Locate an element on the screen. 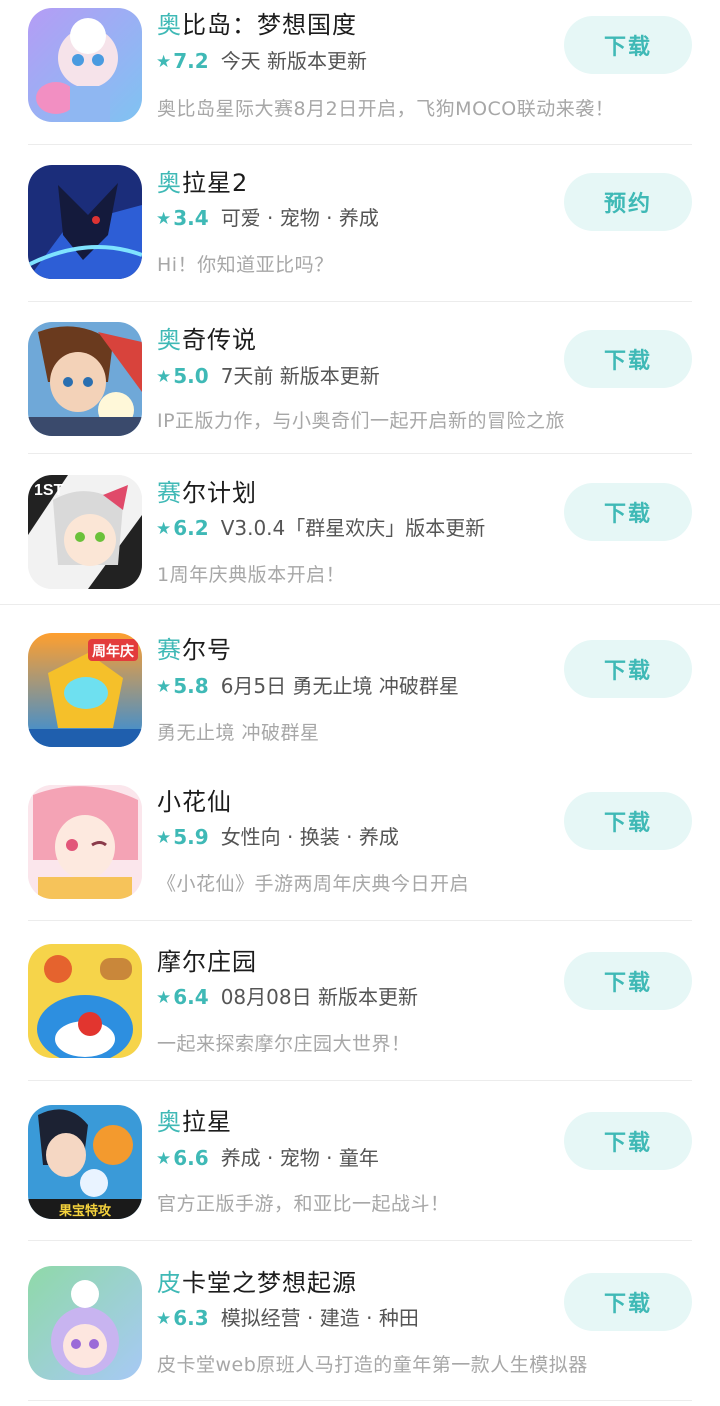 The width and height of the screenshot is (720, 1406). game-tags: 女性向 · 换装 · 养成 is located at coordinates (309, 837).